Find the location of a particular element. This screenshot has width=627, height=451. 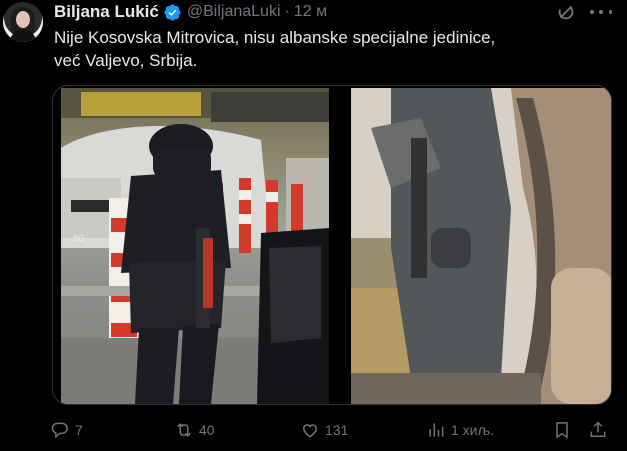

views-button: 1 хиљ. is located at coordinates (460, 430).